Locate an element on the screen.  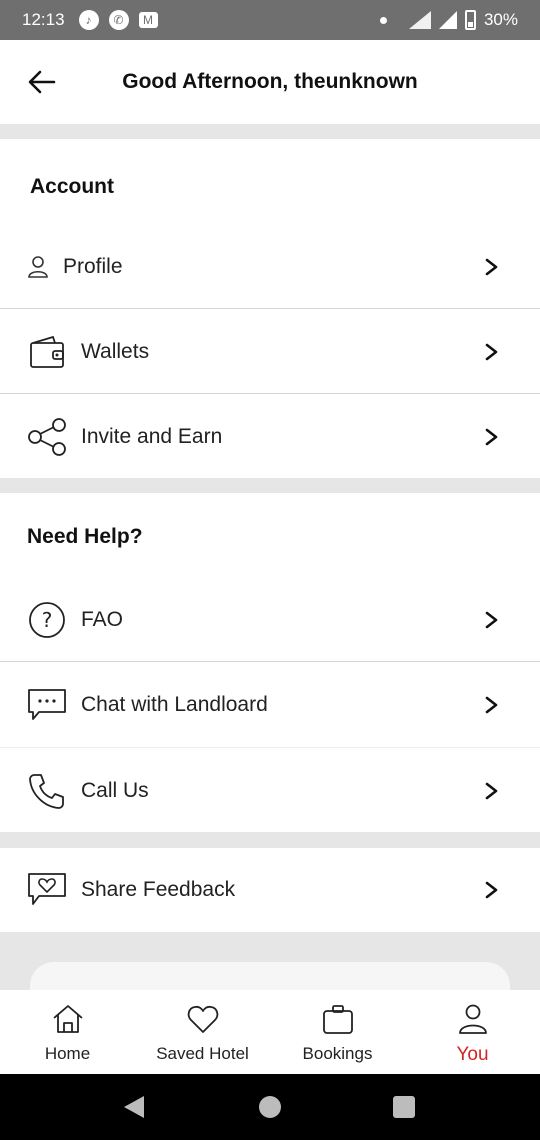
chat-landlord-row: Chat with Landloard is located at coordinates (270, 704).